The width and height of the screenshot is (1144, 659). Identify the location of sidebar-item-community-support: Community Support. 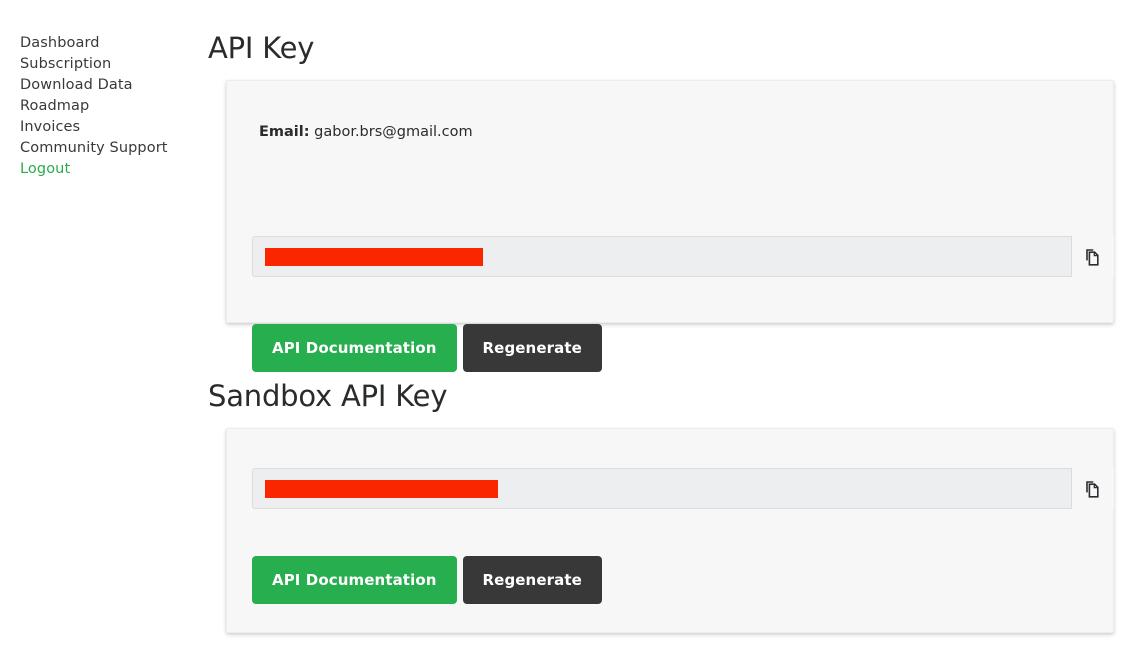
(110, 148).